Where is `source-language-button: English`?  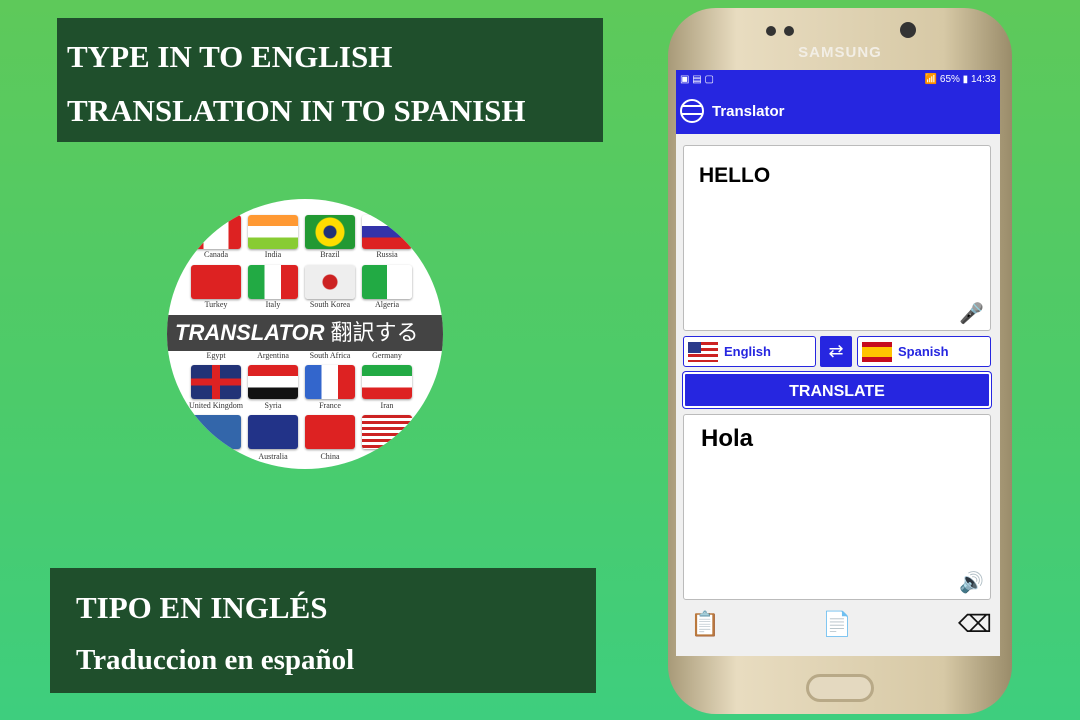 source-language-button: English is located at coordinates (749, 351).